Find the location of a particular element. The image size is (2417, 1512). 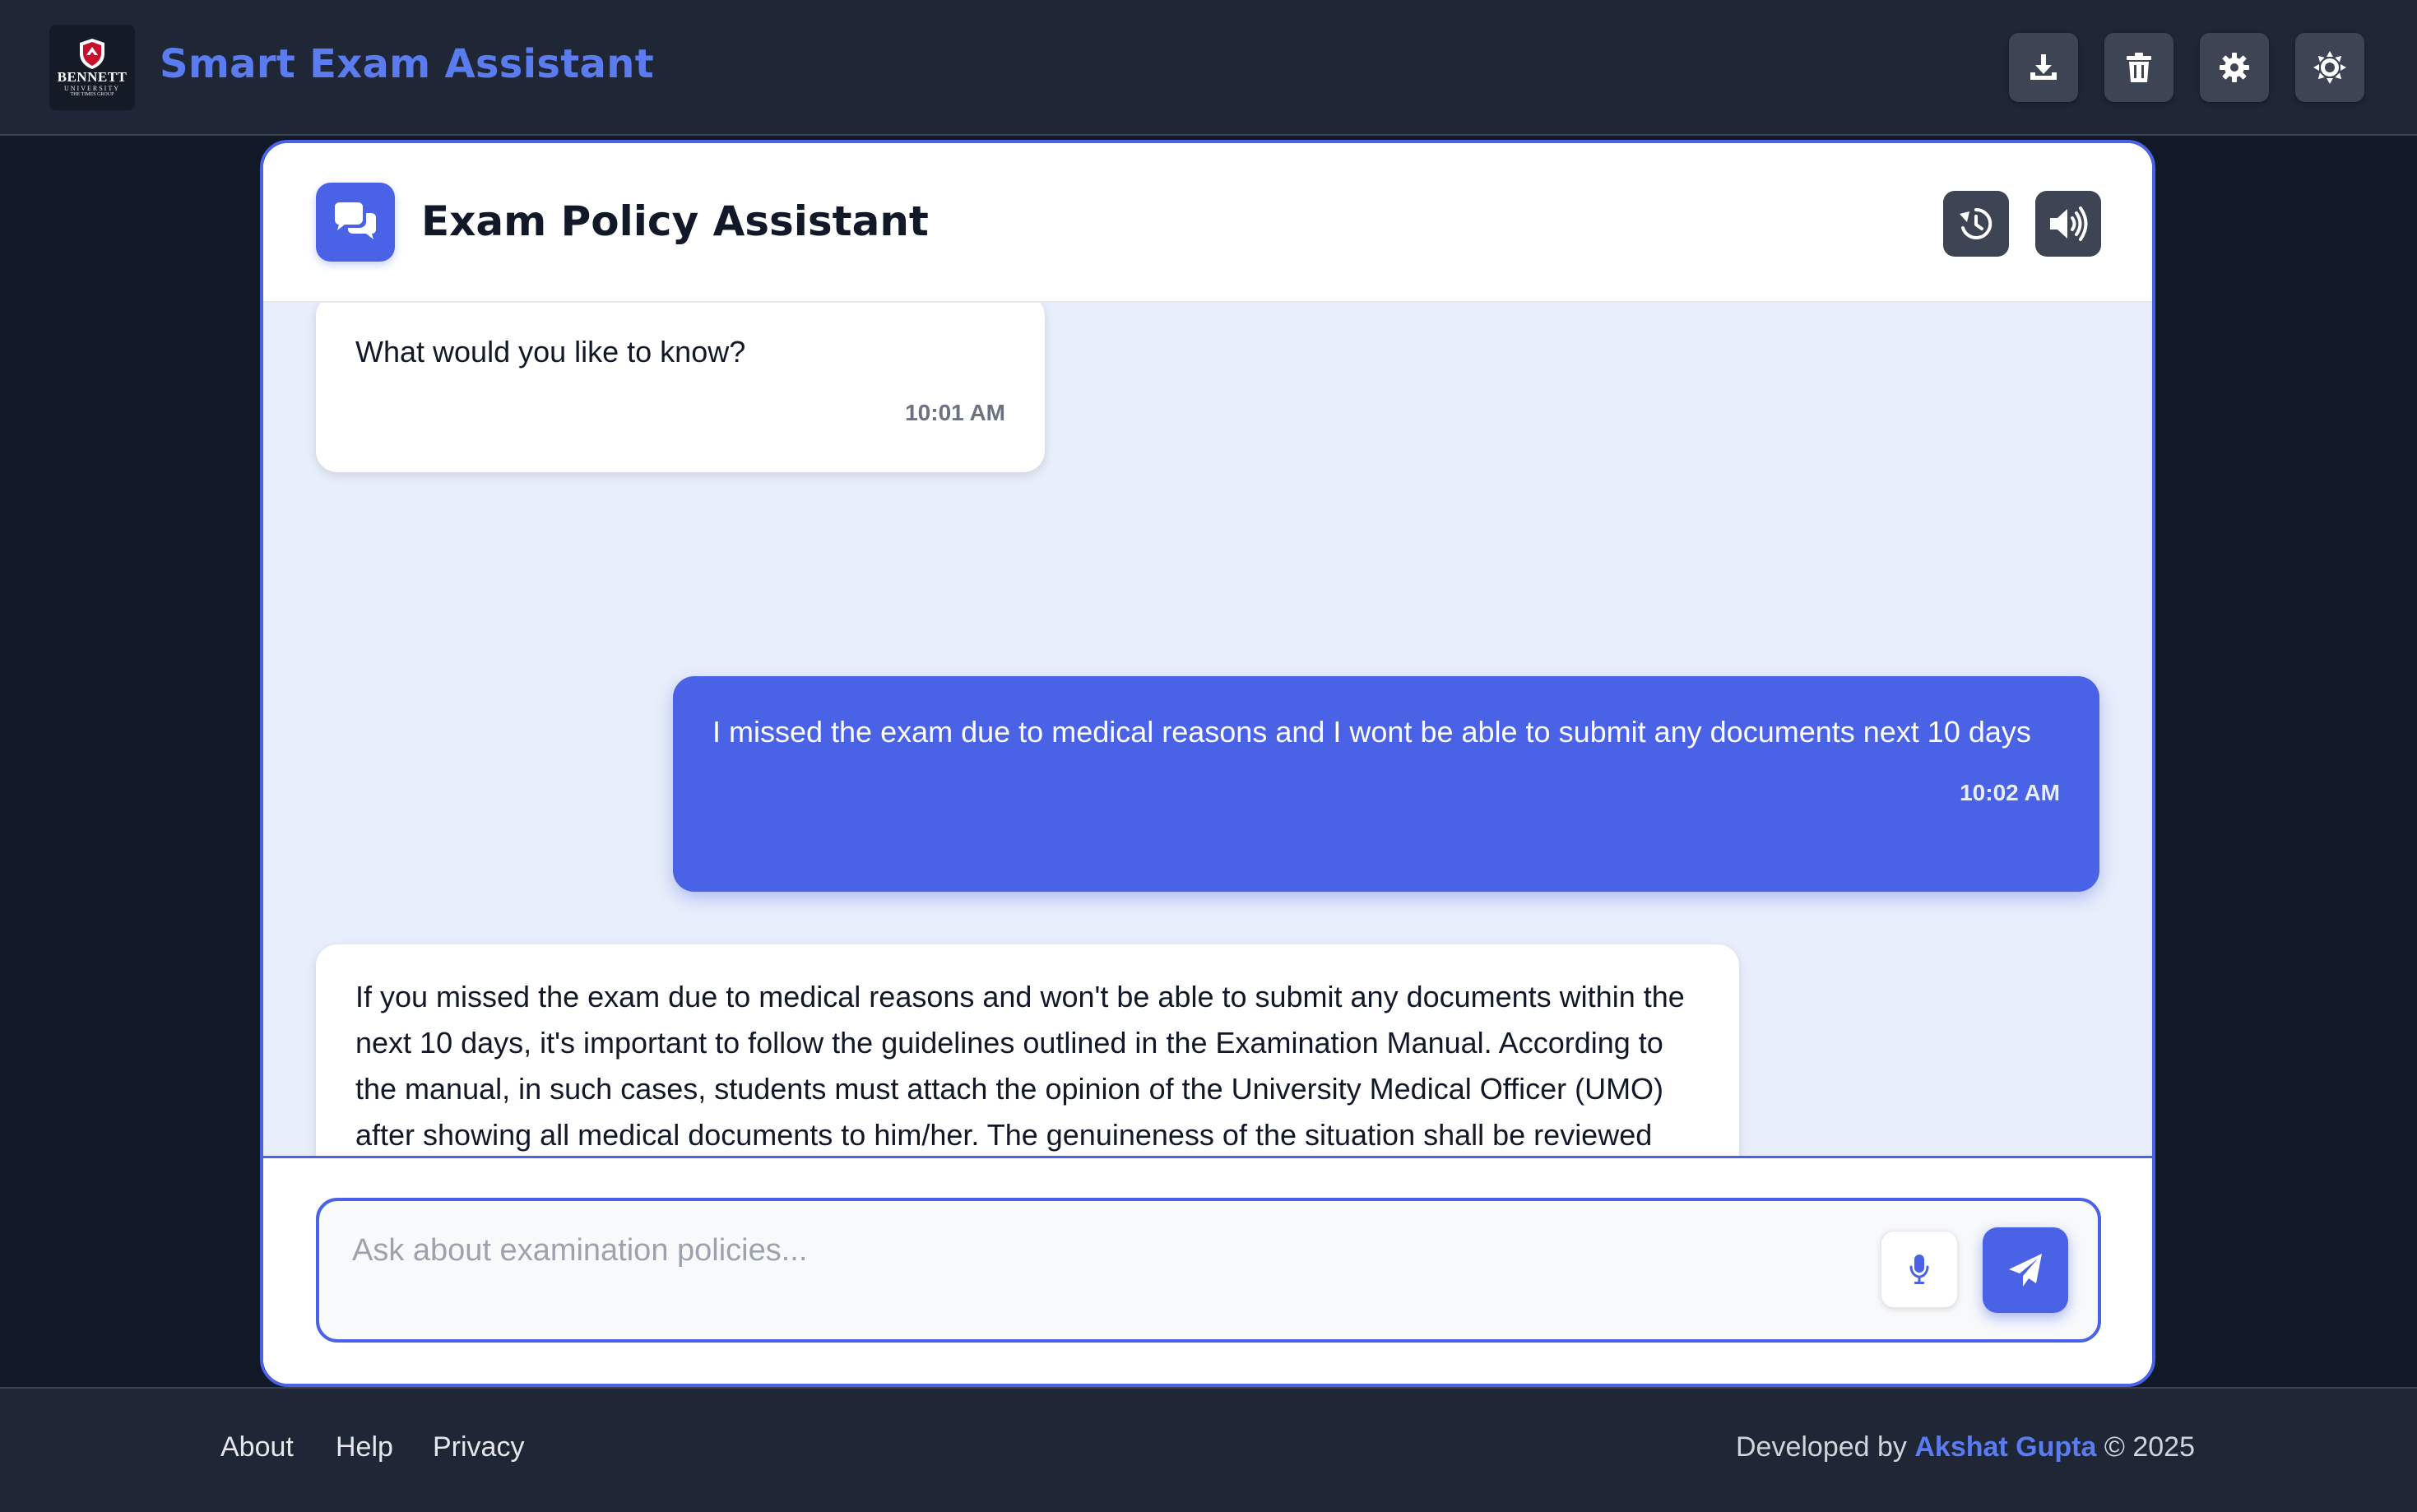

credit-copyright: © 2025 is located at coordinates (2149, 1447).